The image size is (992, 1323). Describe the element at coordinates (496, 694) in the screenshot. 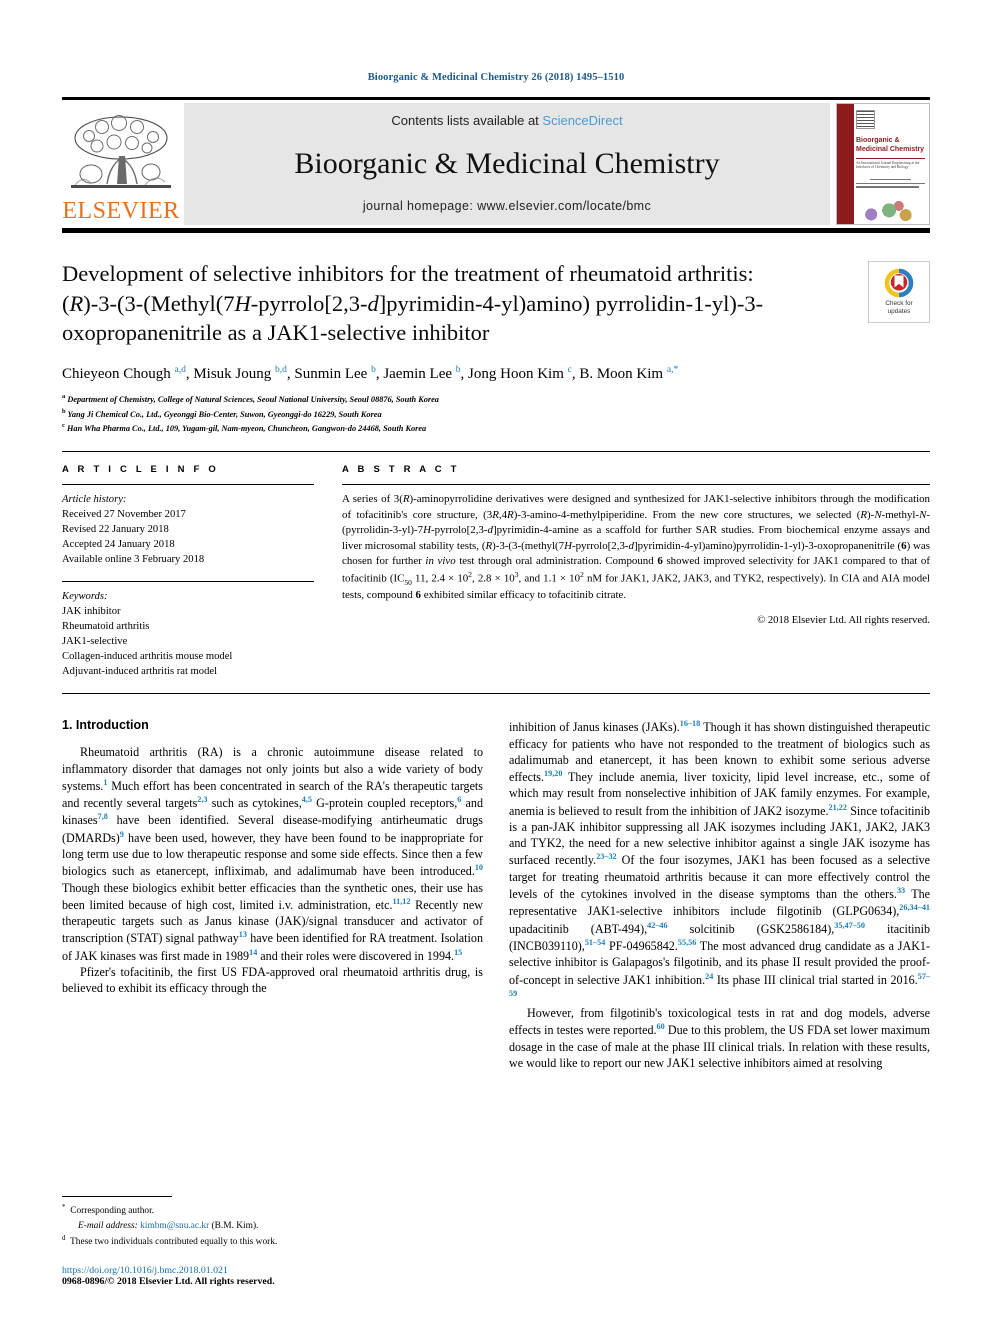

I see `section-divider` at that location.